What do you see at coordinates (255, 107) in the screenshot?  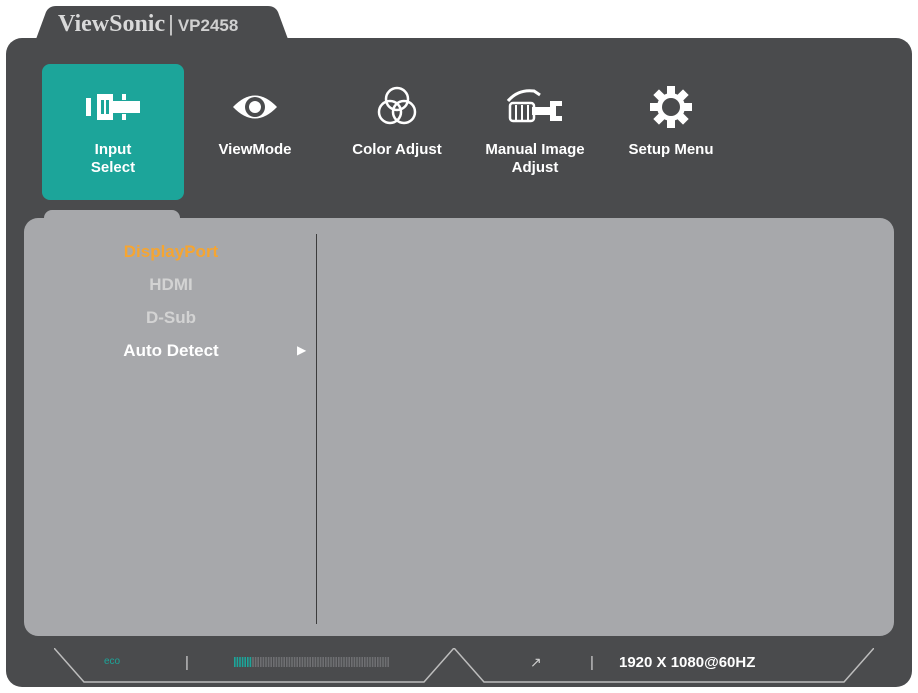 I see `eye-icon` at bounding box center [255, 107].